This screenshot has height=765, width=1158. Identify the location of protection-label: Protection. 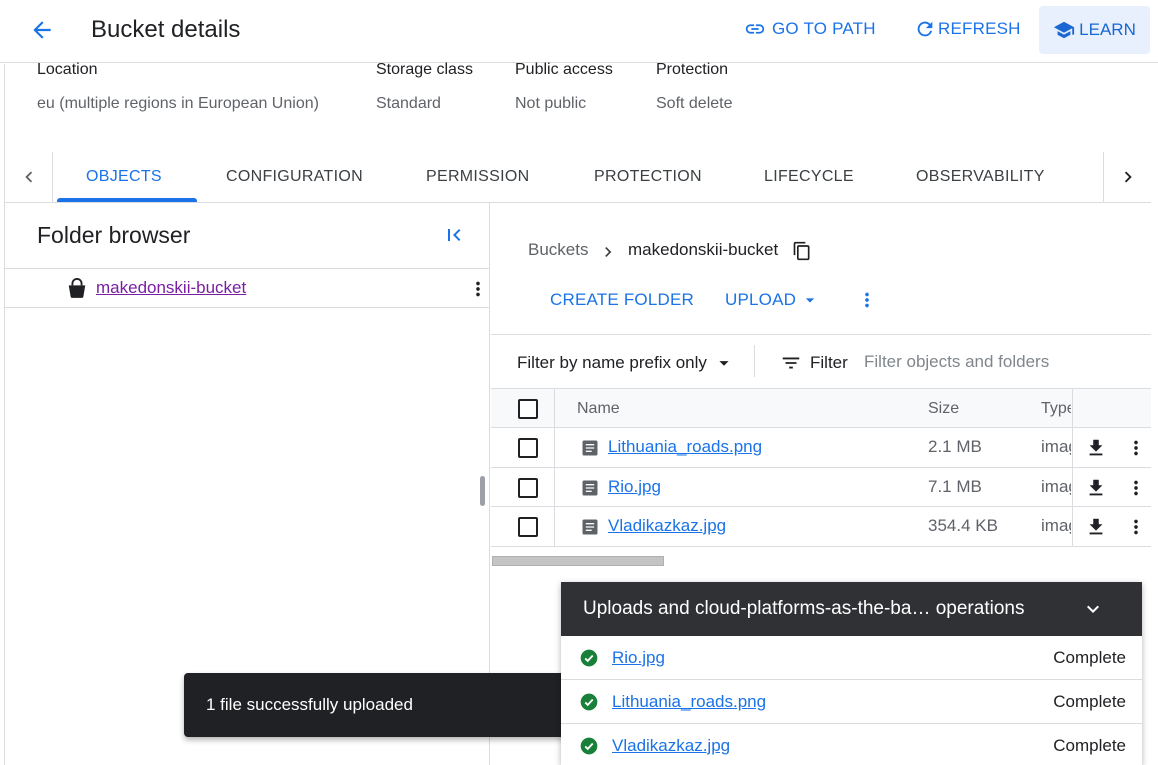
(692, 69).